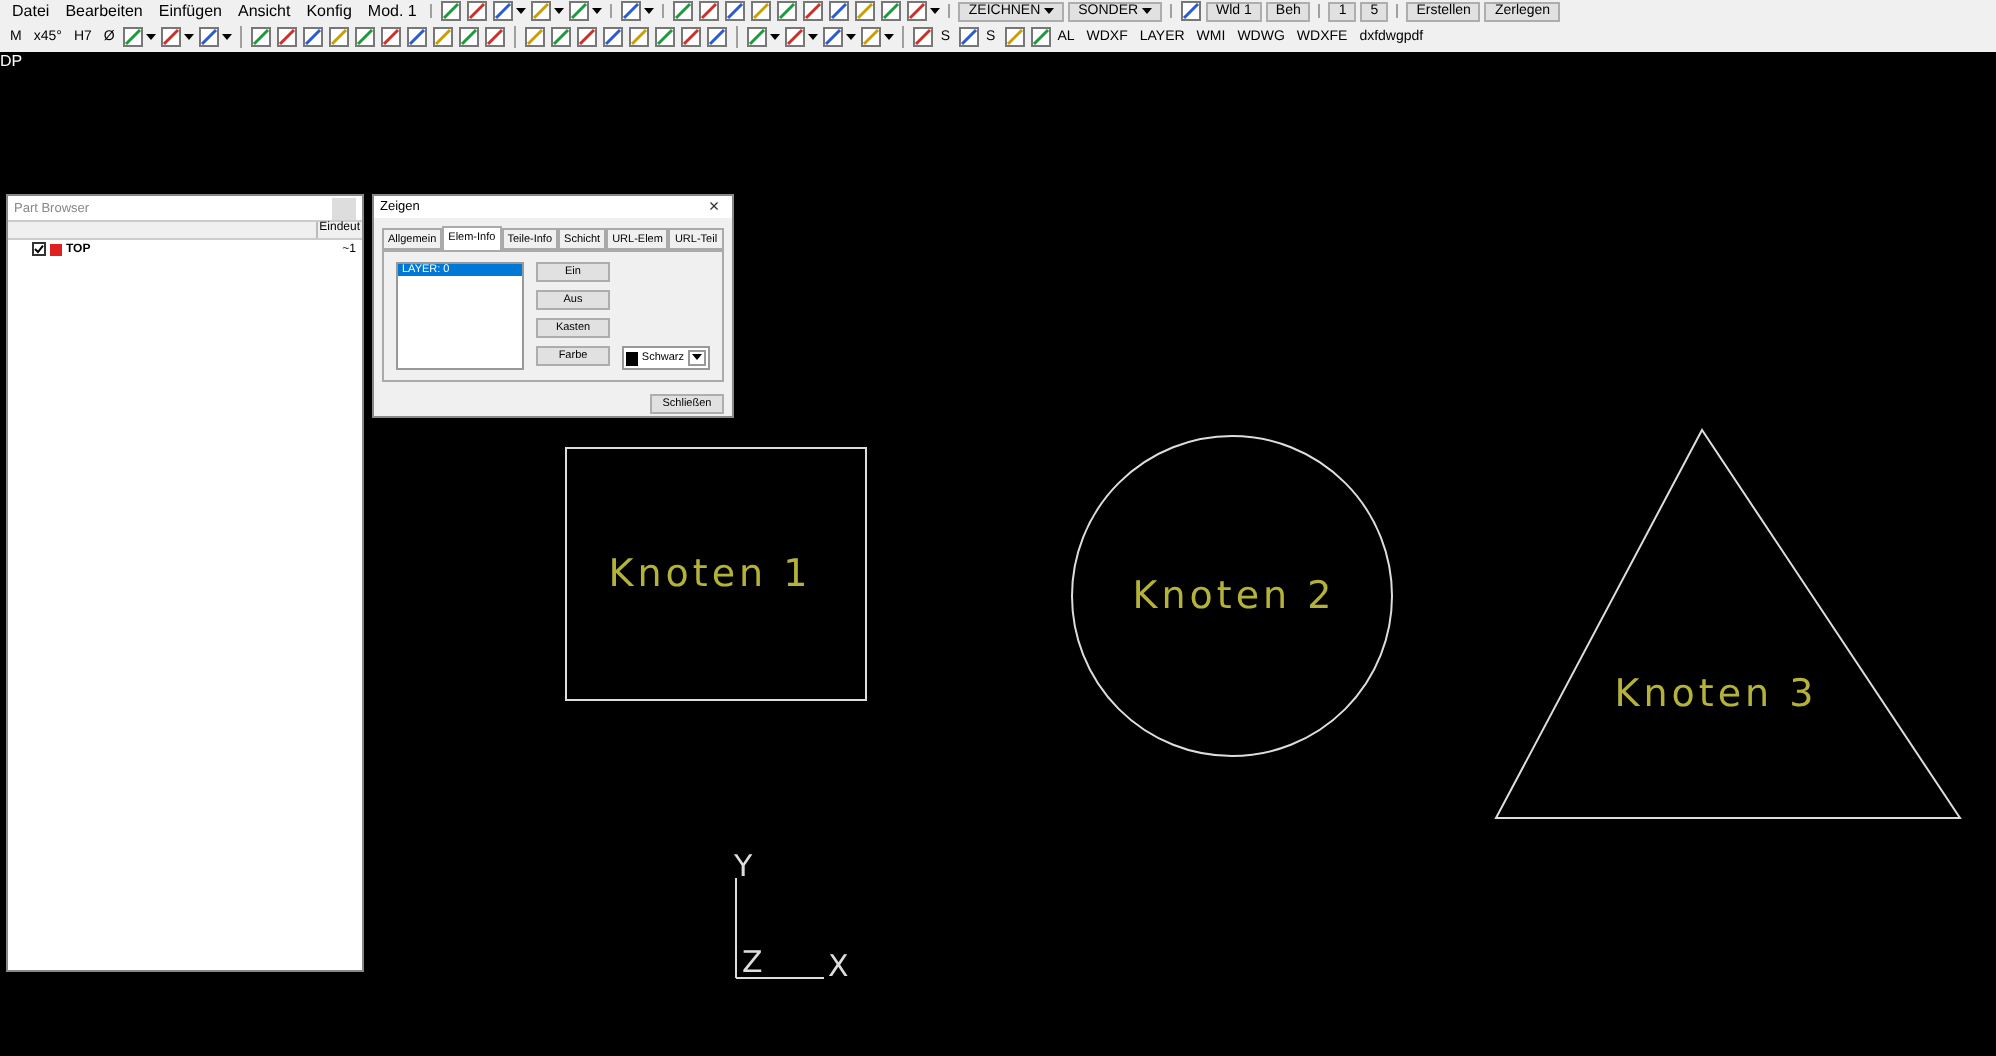 This screenshot has width=1996, height=1056. I want to click on part-icon, so click(56, 249).